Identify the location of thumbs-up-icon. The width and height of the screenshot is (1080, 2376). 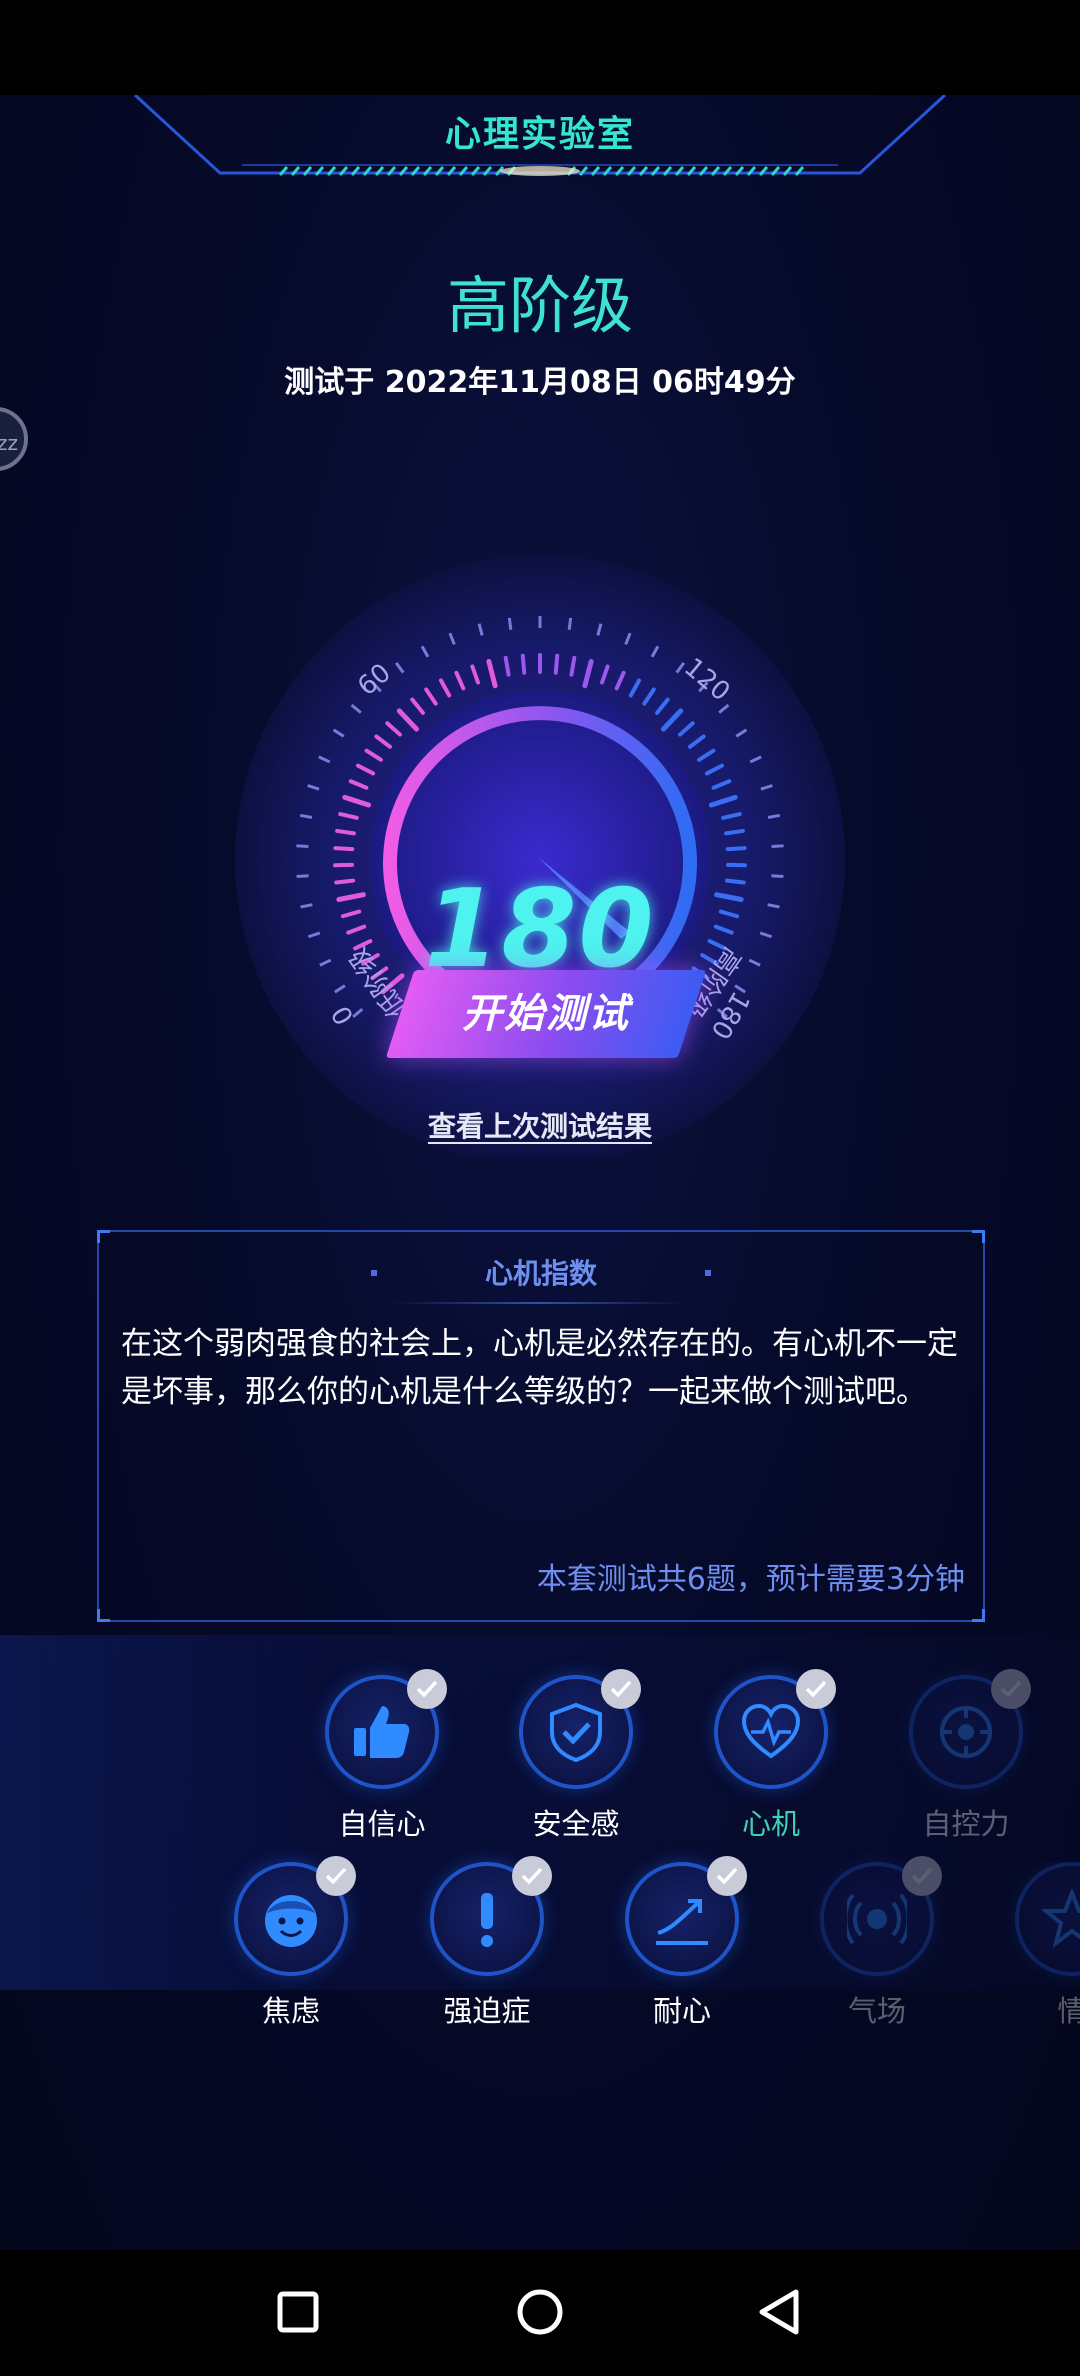
(382, 1732).